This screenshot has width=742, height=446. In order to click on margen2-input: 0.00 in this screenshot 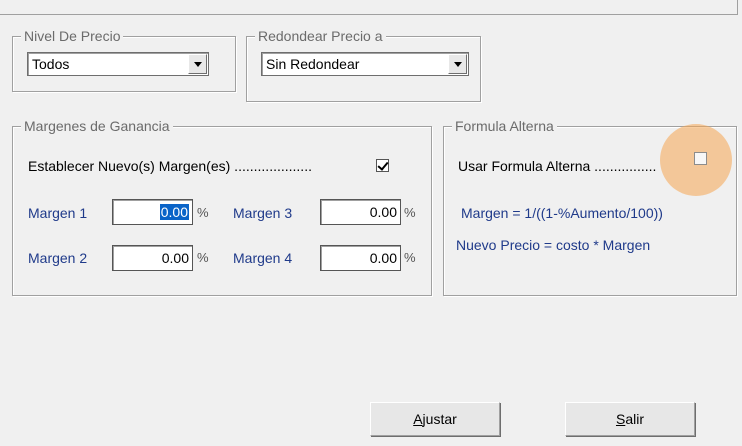, I will do `click(152, 258)`.